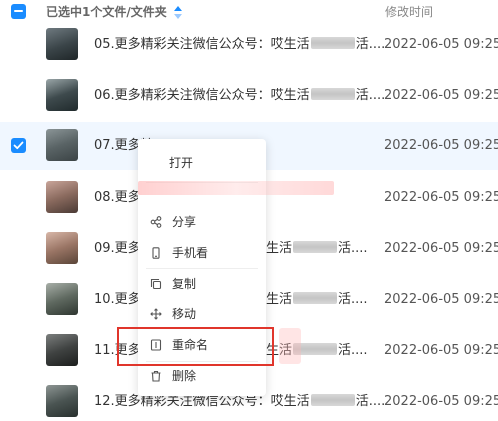 The width and height of the screenshot is (498, 421). I want to click on rename-highlight-box, so click(195, 346).